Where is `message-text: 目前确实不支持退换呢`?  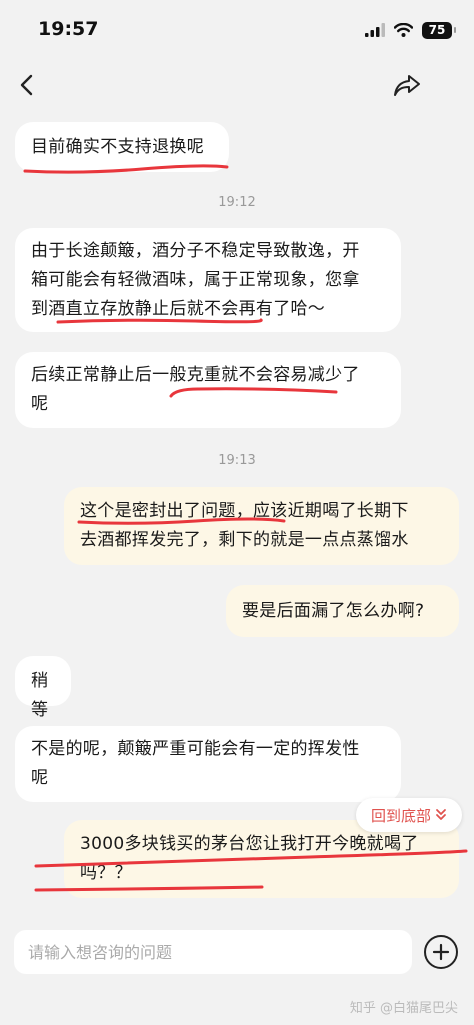
message-text: 目前确实不支持退换呢 is located at coordinates (117, 147).